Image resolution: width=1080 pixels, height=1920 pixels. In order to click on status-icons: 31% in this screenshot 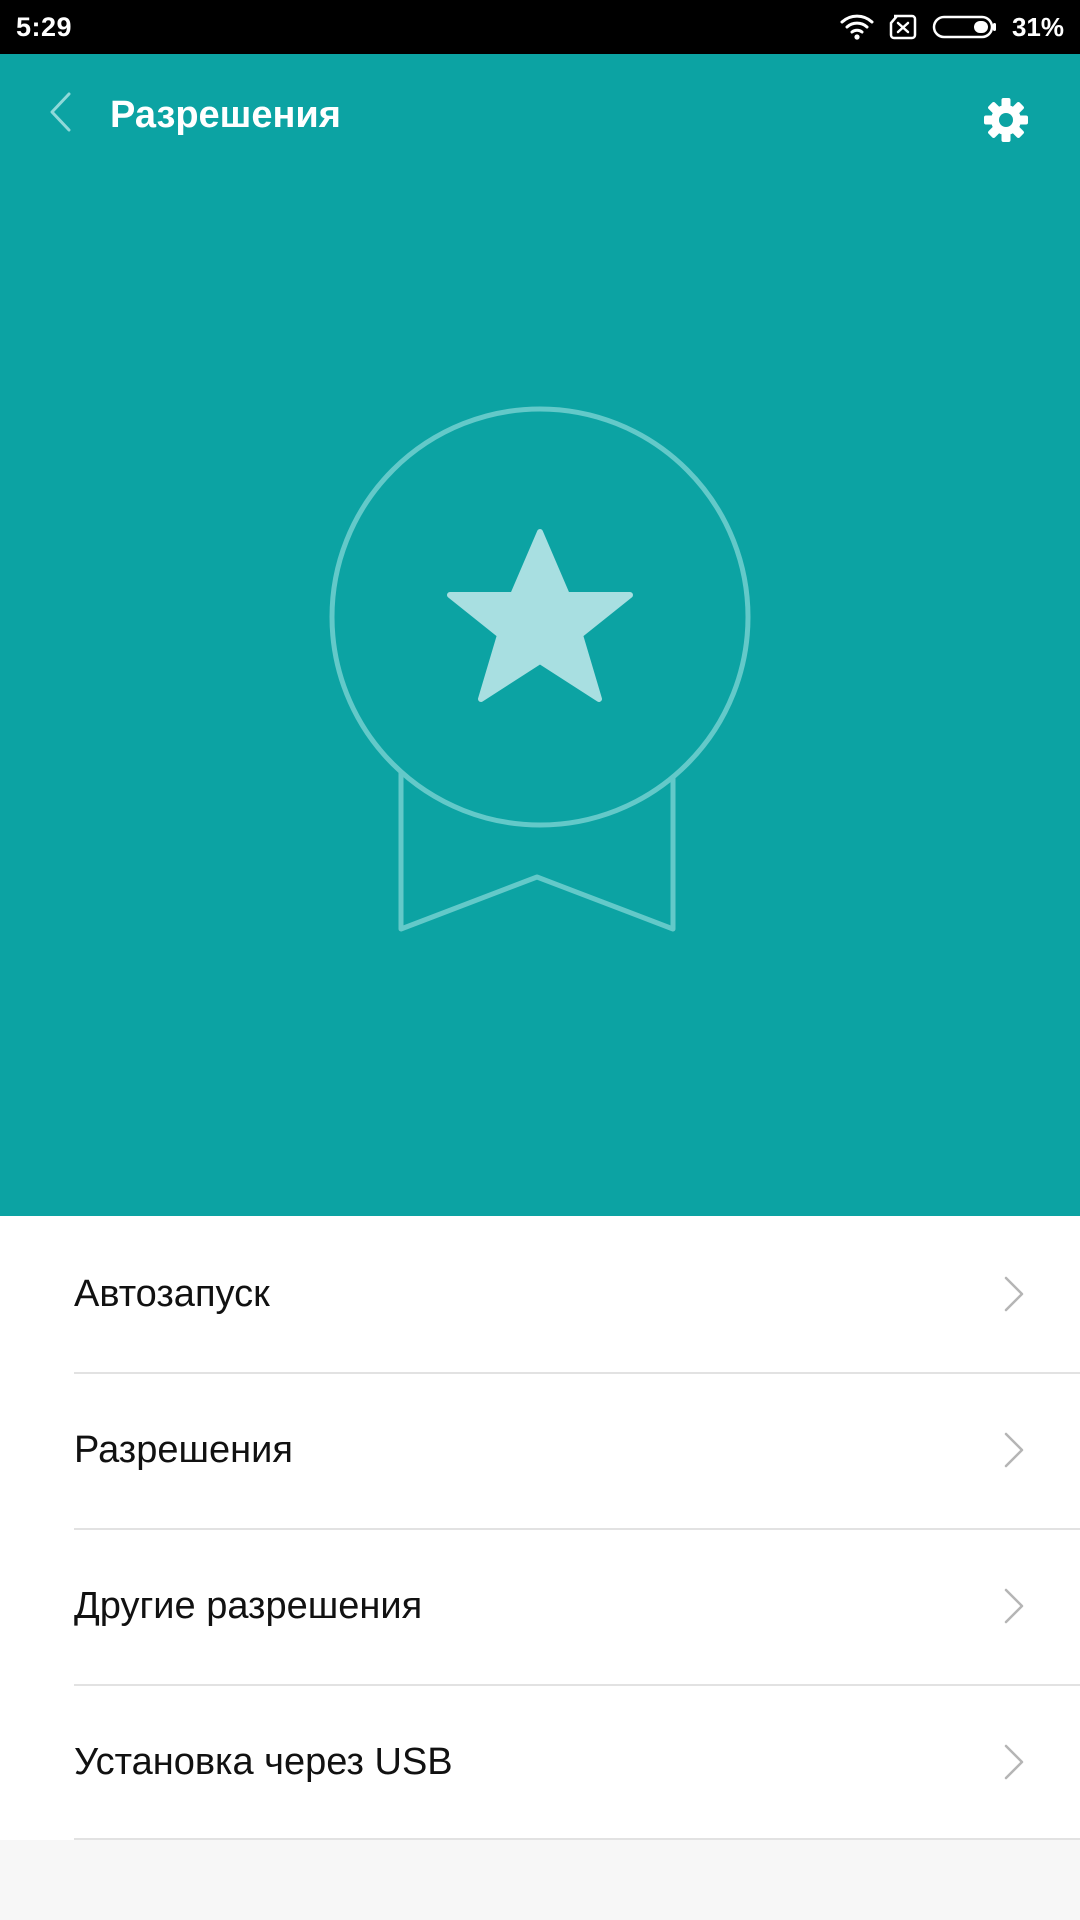, I will do `click(952, 27)`.